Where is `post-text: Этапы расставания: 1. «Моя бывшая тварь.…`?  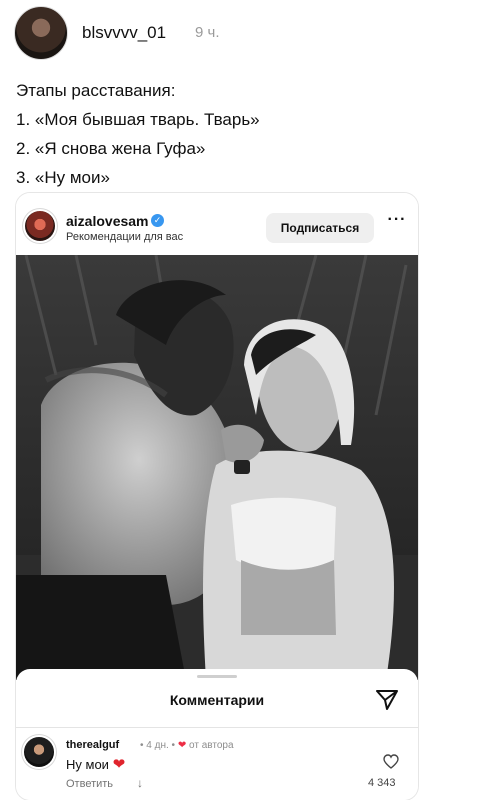
post-text: Этапы расставания: 1. «Моя бывшая тварь.… is located at coordinates (138, 134).